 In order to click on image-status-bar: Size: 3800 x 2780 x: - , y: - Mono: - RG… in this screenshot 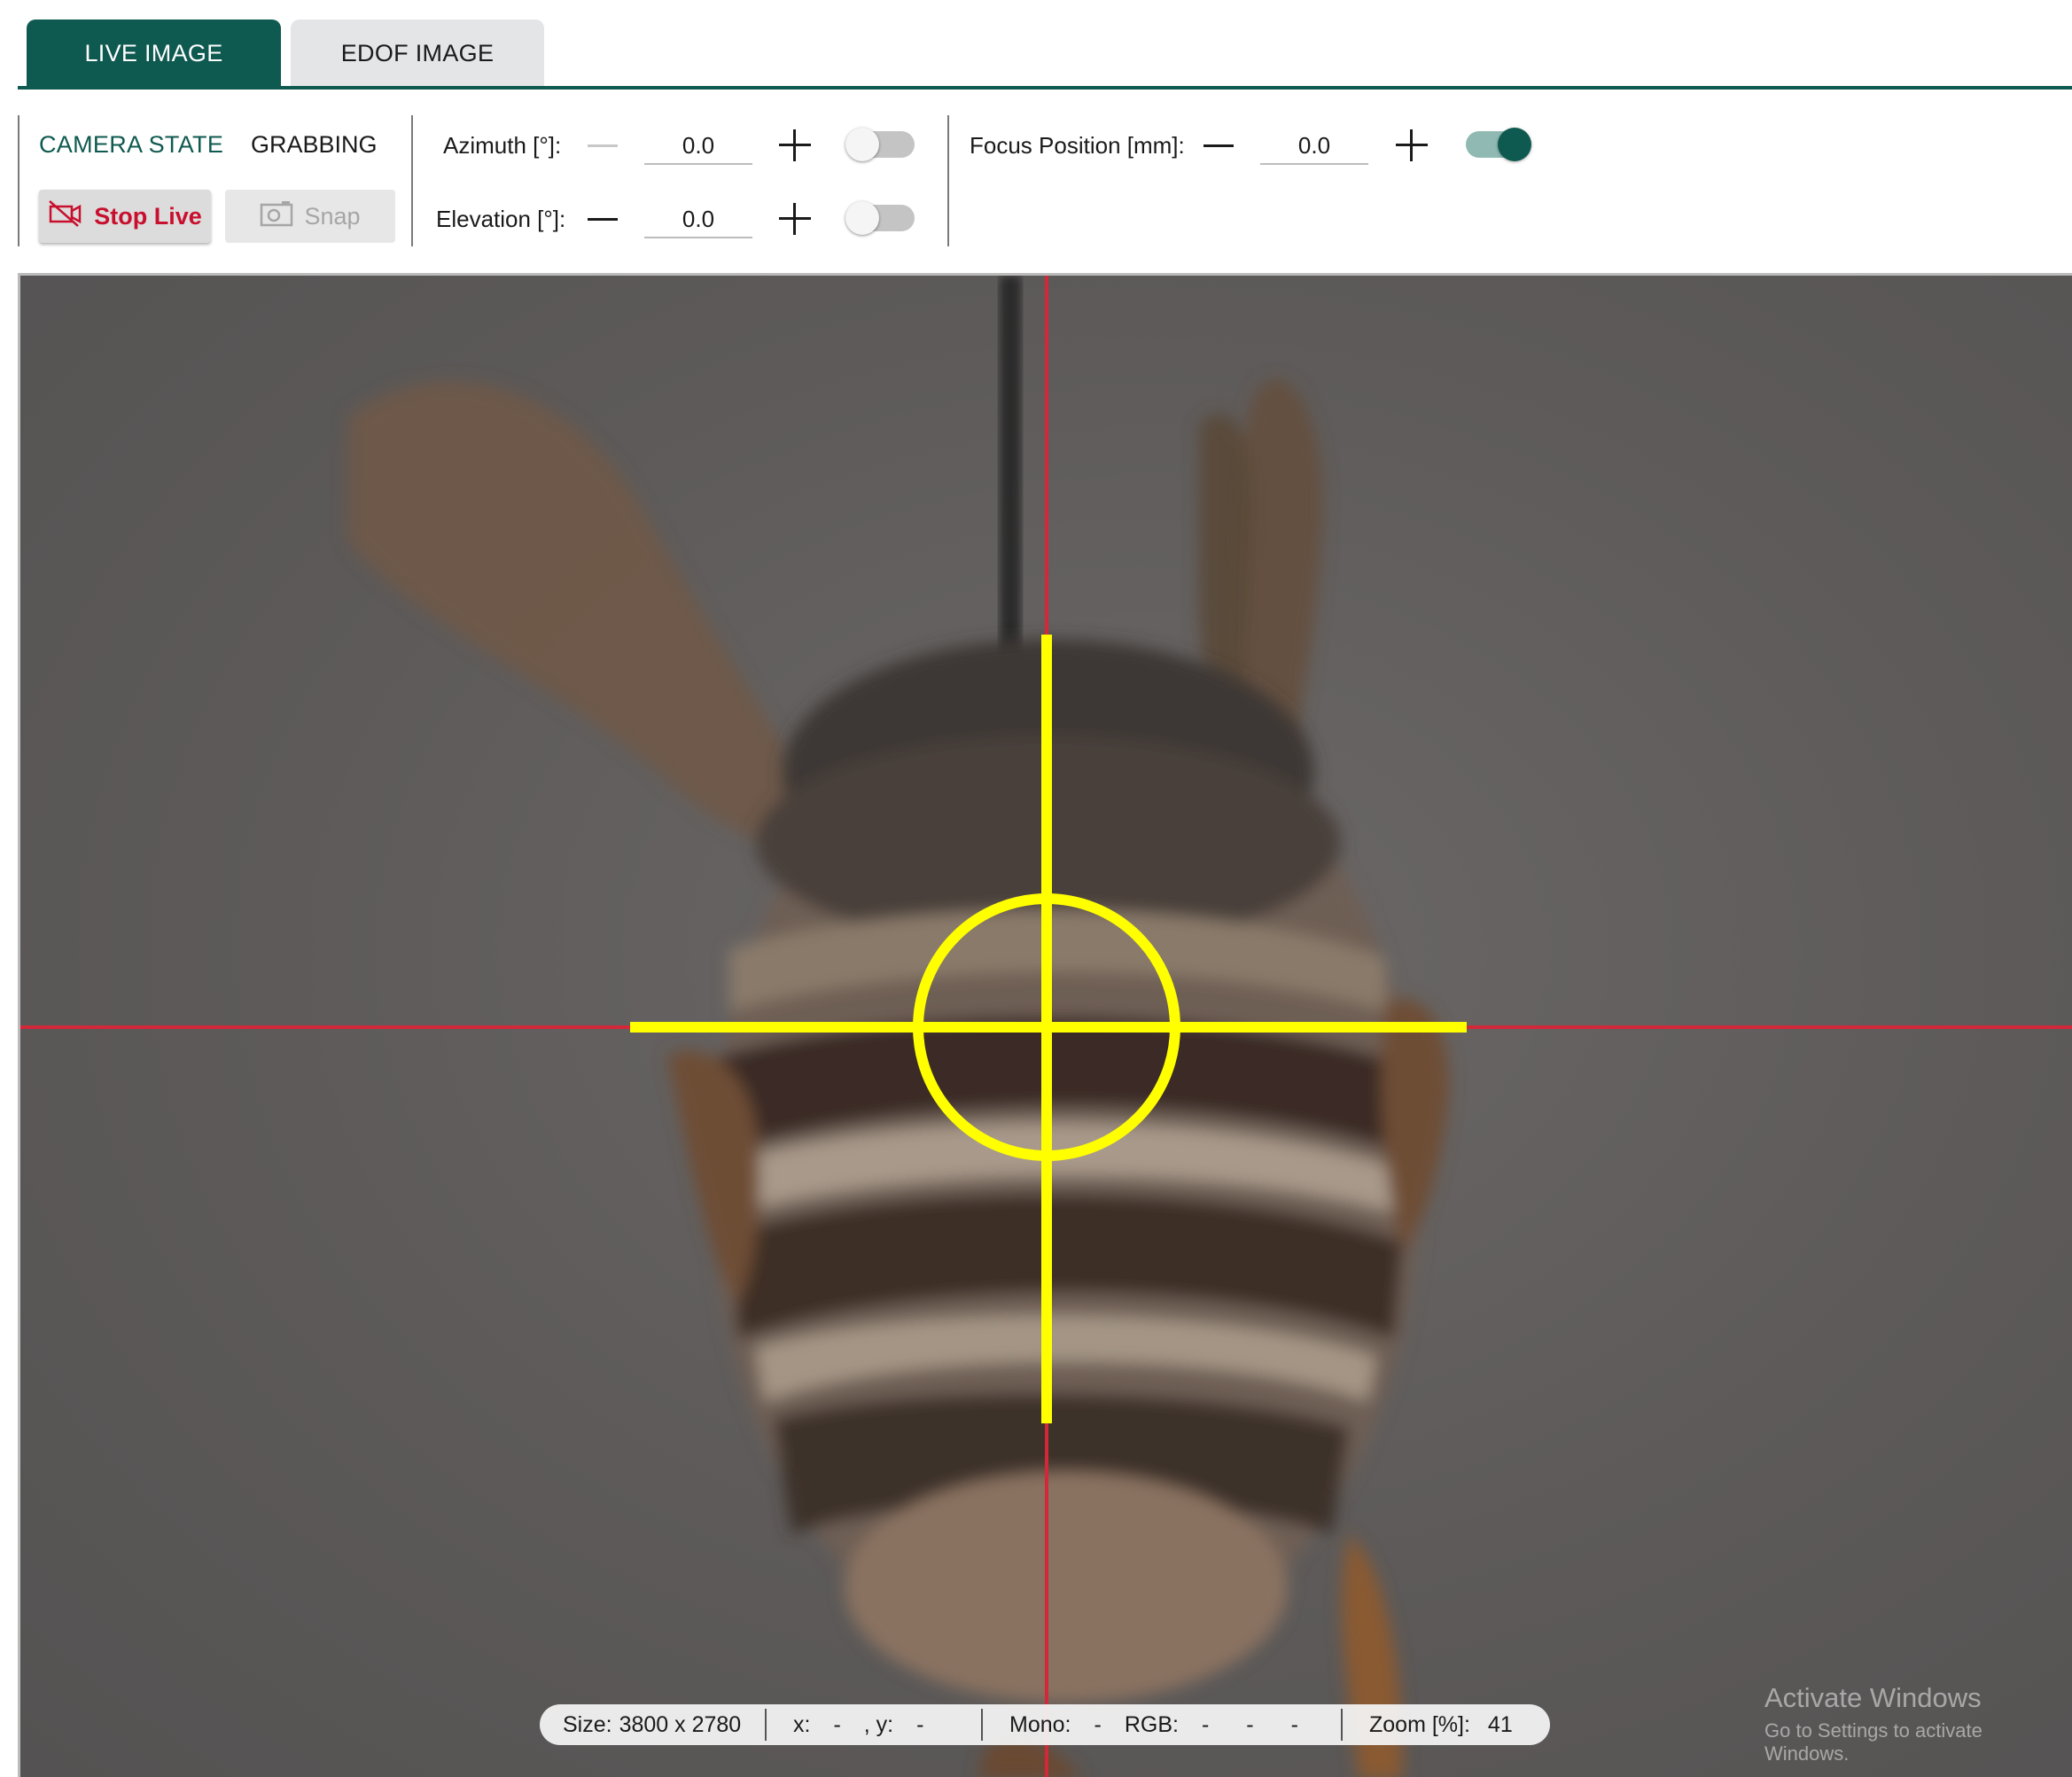, I will do `click(1045, 1725)`.